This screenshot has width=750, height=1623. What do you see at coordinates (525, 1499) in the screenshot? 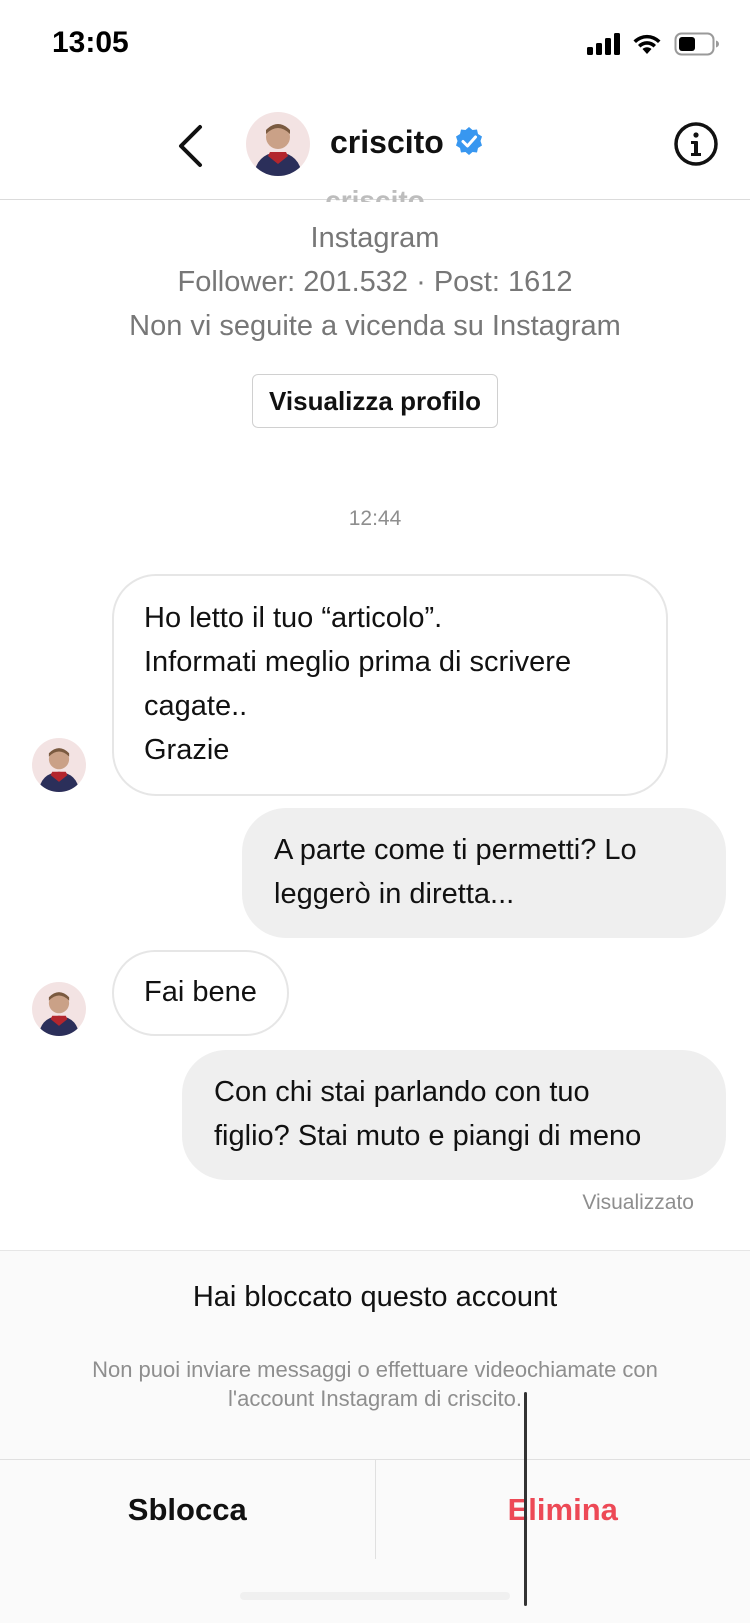
I see `drawn-stroke` at bounding box center [525, 1499].